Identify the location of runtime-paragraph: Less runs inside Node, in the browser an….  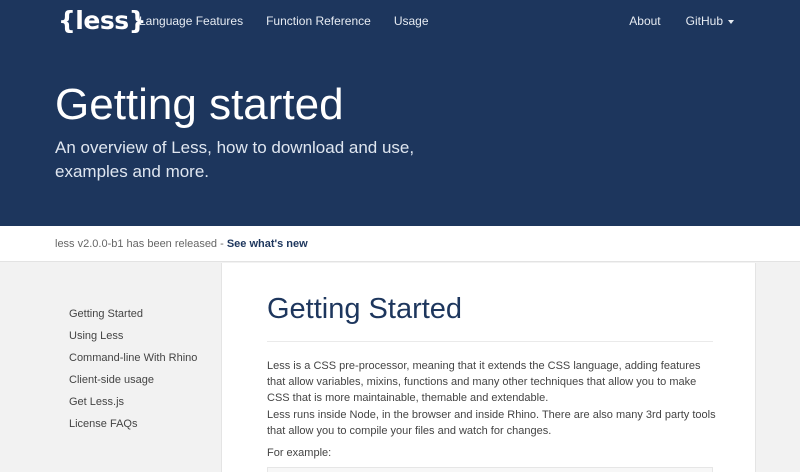
(491, 423).